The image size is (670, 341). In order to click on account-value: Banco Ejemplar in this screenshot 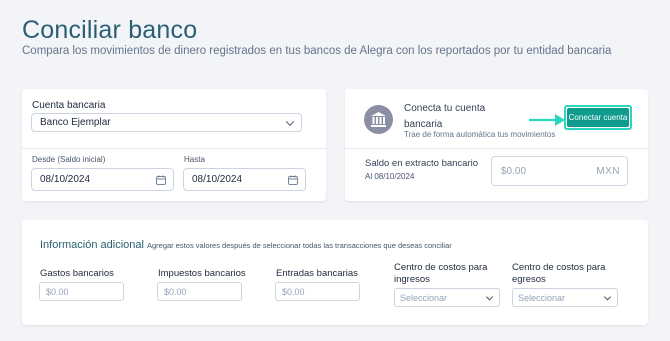, I will do `click(75, 122)`.